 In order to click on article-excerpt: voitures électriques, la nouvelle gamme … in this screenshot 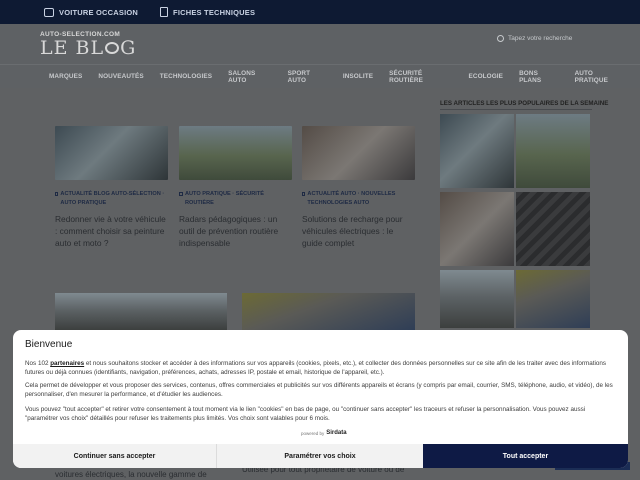, I will do `click(131, 474)`.